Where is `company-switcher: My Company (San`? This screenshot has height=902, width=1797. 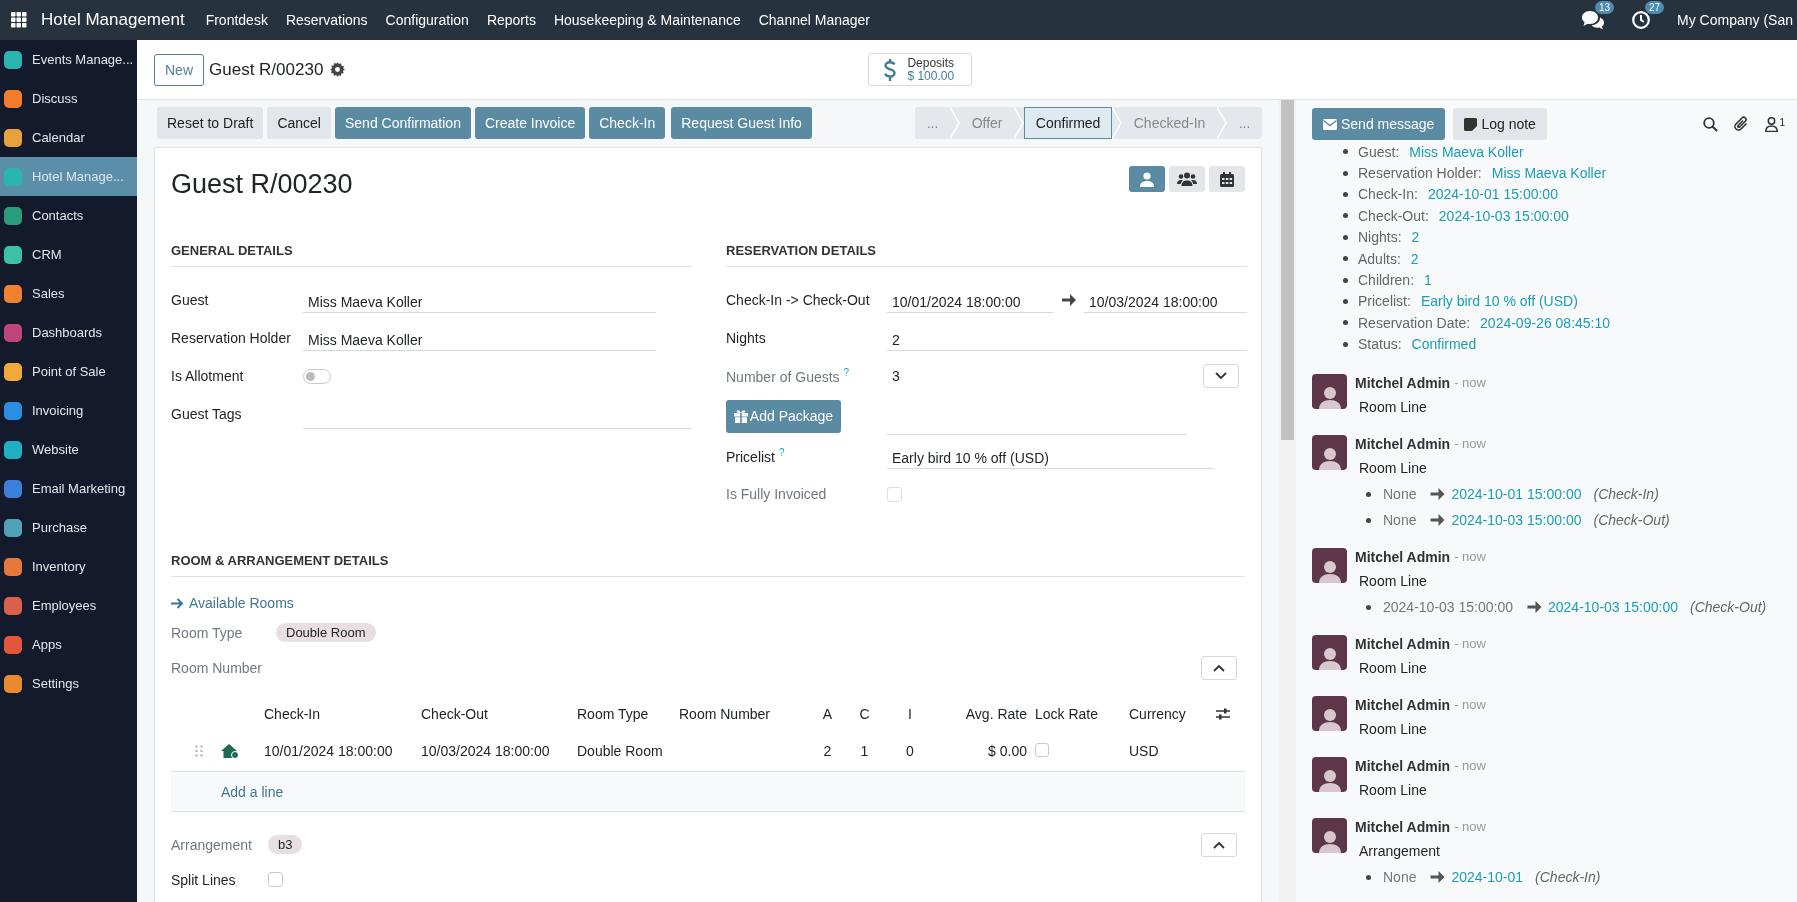
company-switcher: My Company (San is located at coordinates (1735, 20).